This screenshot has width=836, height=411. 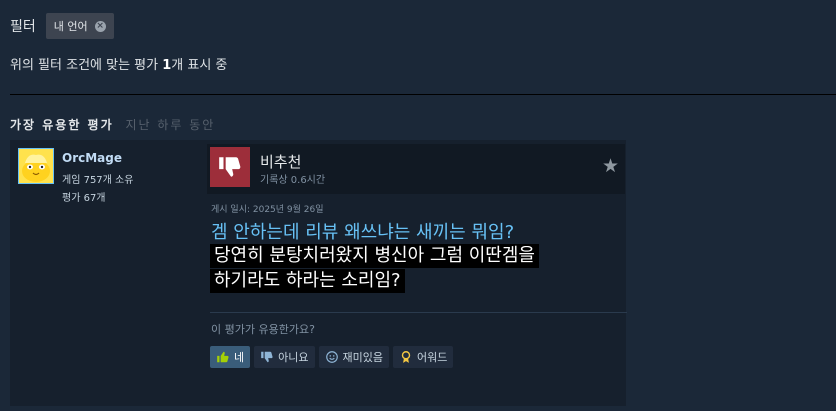 What do you see at coordinates (307, 281) in the screenshot?
I see `review-body-line-2: 하기라도 하라는 소리임?` at bounding box center [307, 281].